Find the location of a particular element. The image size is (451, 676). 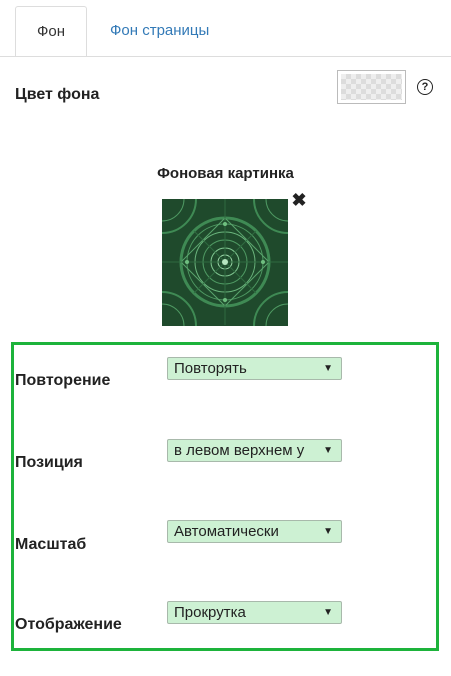

scale-label: Масштаб is located at coordinates (51, 544).